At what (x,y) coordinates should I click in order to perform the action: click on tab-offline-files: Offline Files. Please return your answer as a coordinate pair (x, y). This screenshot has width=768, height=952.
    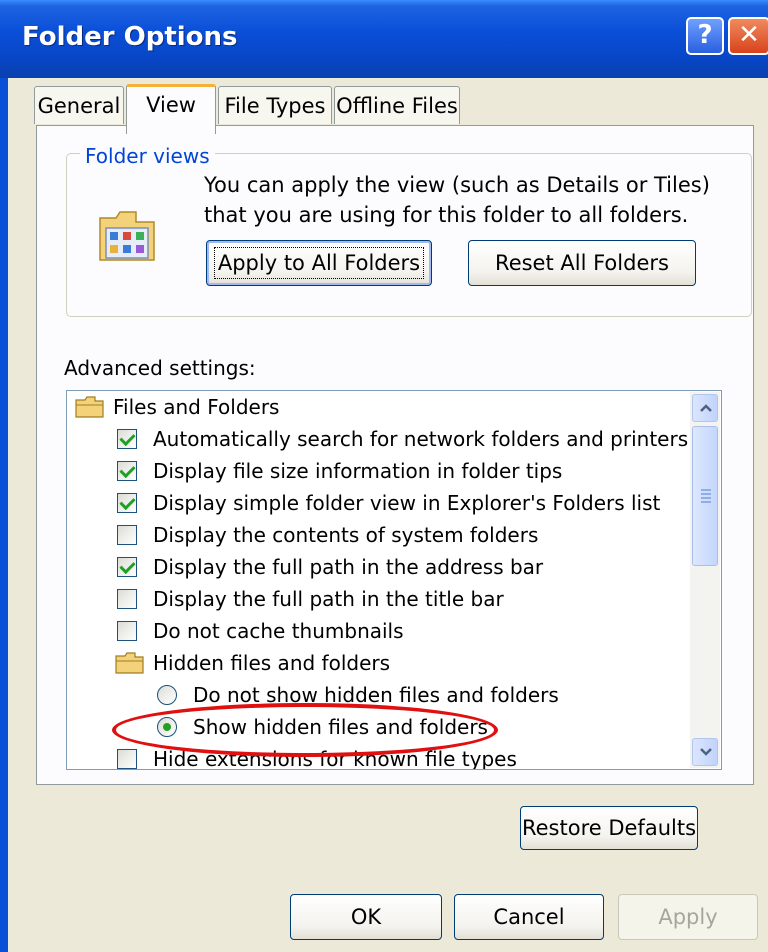
    Looking at the image, I should click on (397, 105).